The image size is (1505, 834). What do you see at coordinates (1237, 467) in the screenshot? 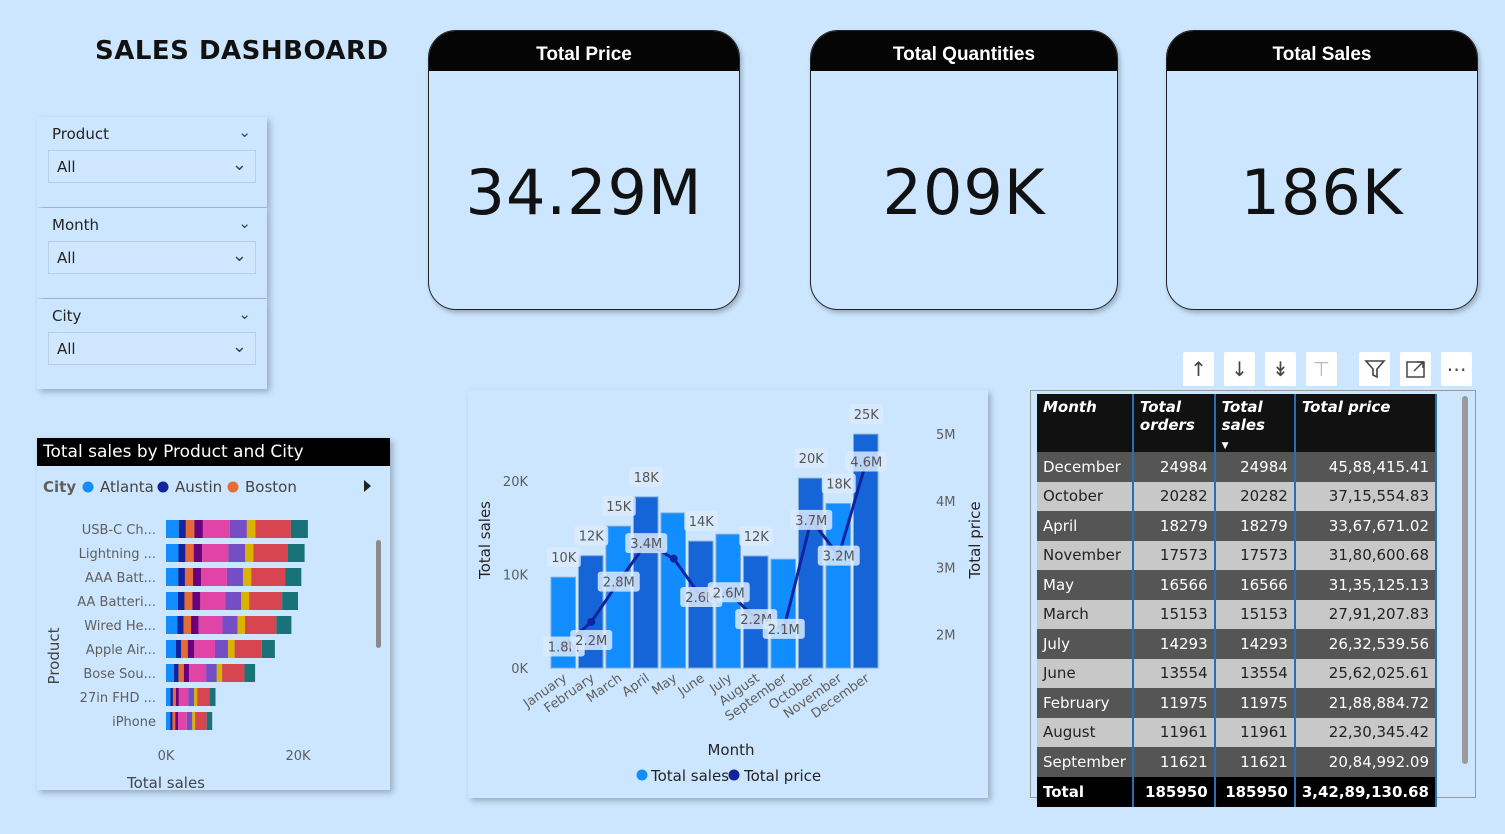
I see `table-row: December 24984 24984 45,88,415.41` at bounding box center [1237, 467].